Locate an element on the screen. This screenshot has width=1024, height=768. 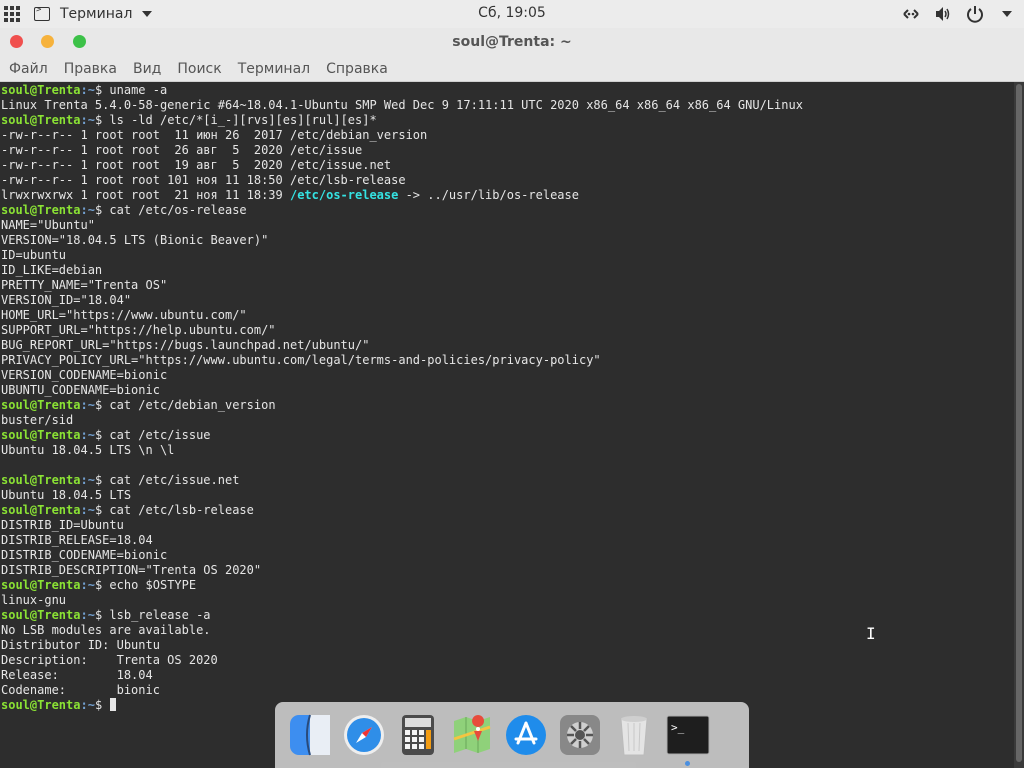
command-text: cat /etc/issue is located at coordinates (160, 435).